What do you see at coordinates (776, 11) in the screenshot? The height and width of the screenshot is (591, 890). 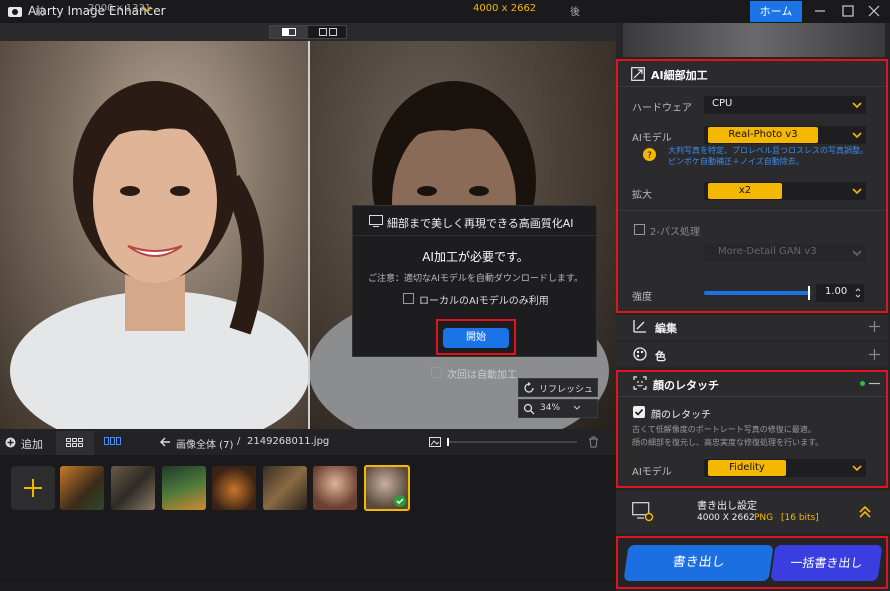 I see `home-button: ホーム` at bounding box center [776, 11].